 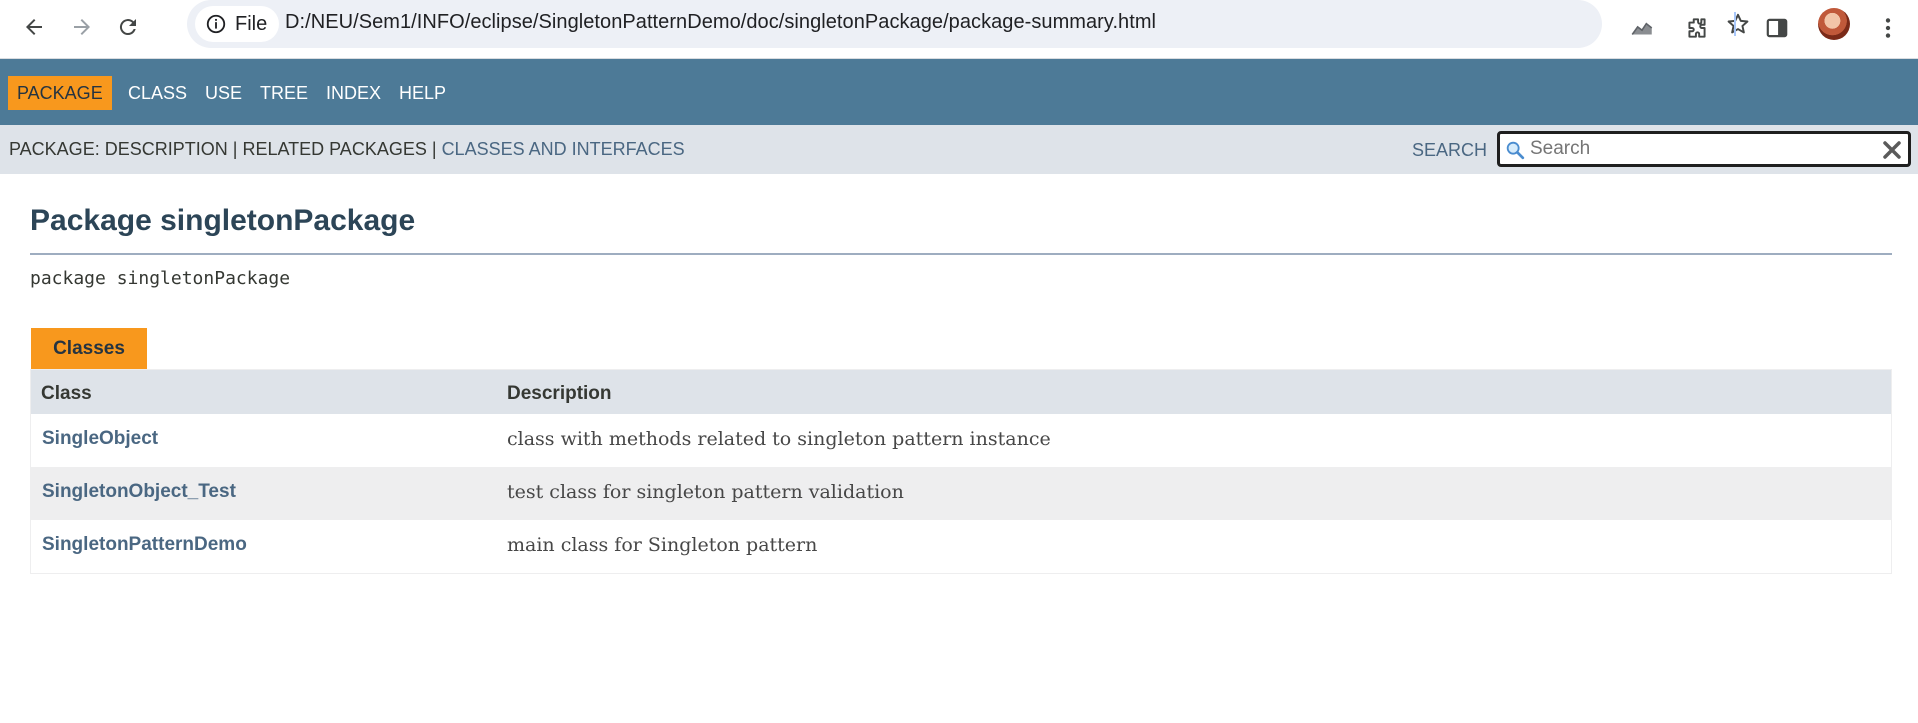 I want to click on performance-icon, so click(x=1642, y=28).